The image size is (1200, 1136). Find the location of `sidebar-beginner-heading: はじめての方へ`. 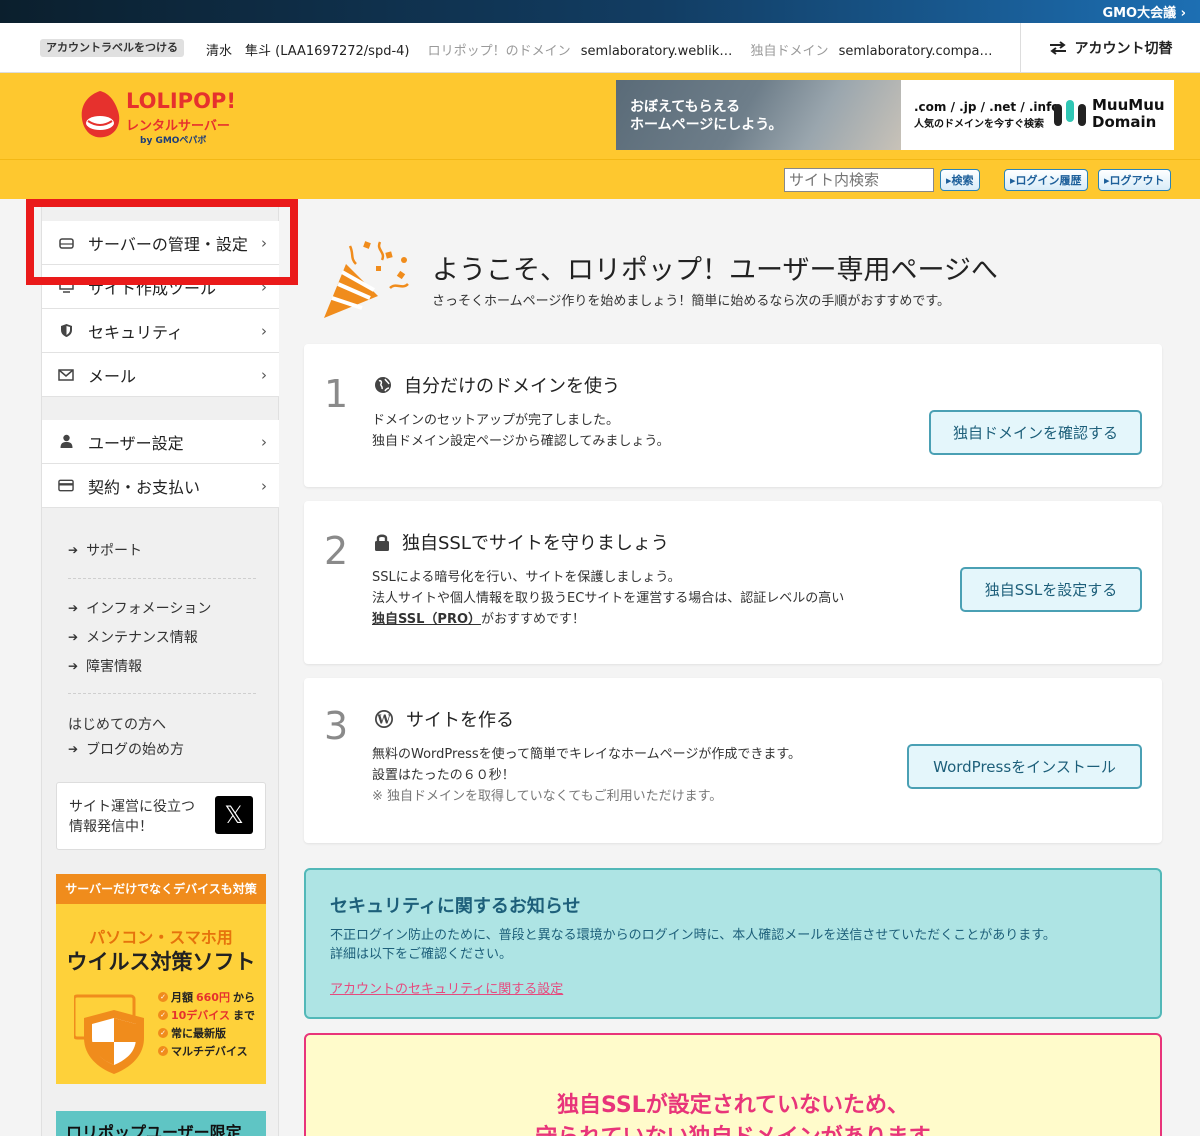

sidebar-beginner-heading: はじめての方へ is located at coordinates (117, 725).